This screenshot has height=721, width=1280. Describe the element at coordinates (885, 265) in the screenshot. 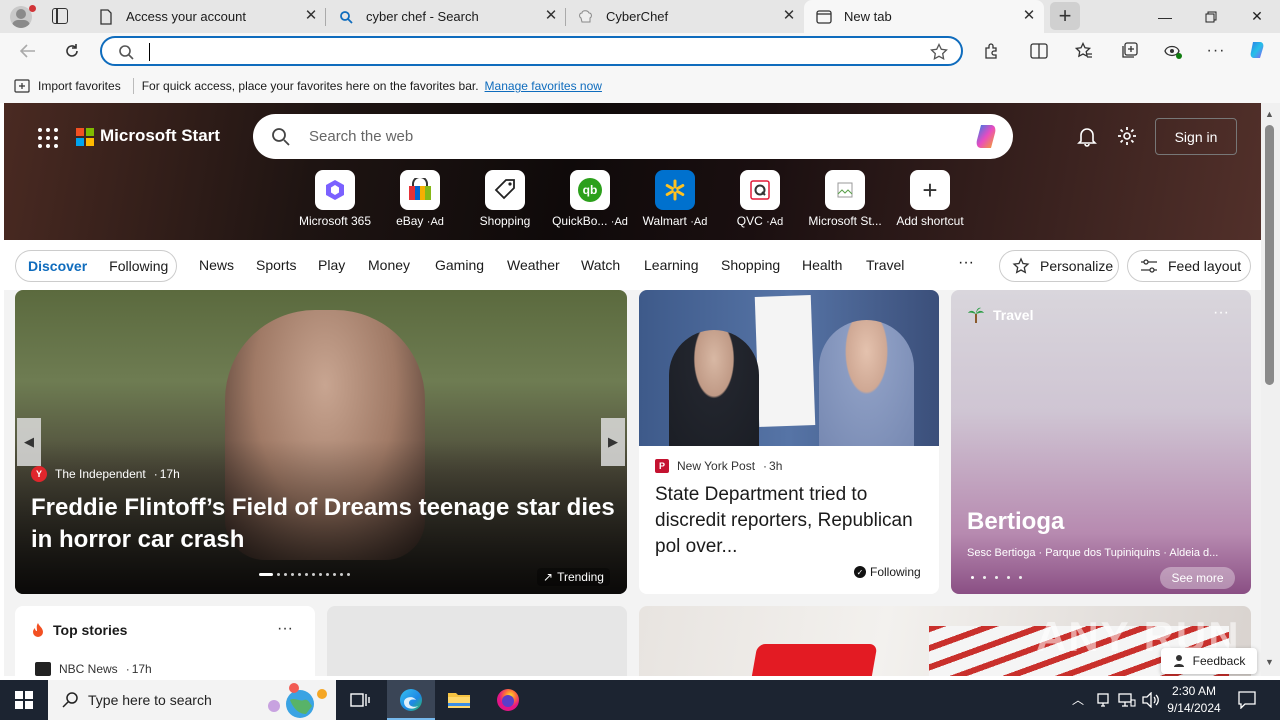

I see `nav-travel: Travel` at that location.